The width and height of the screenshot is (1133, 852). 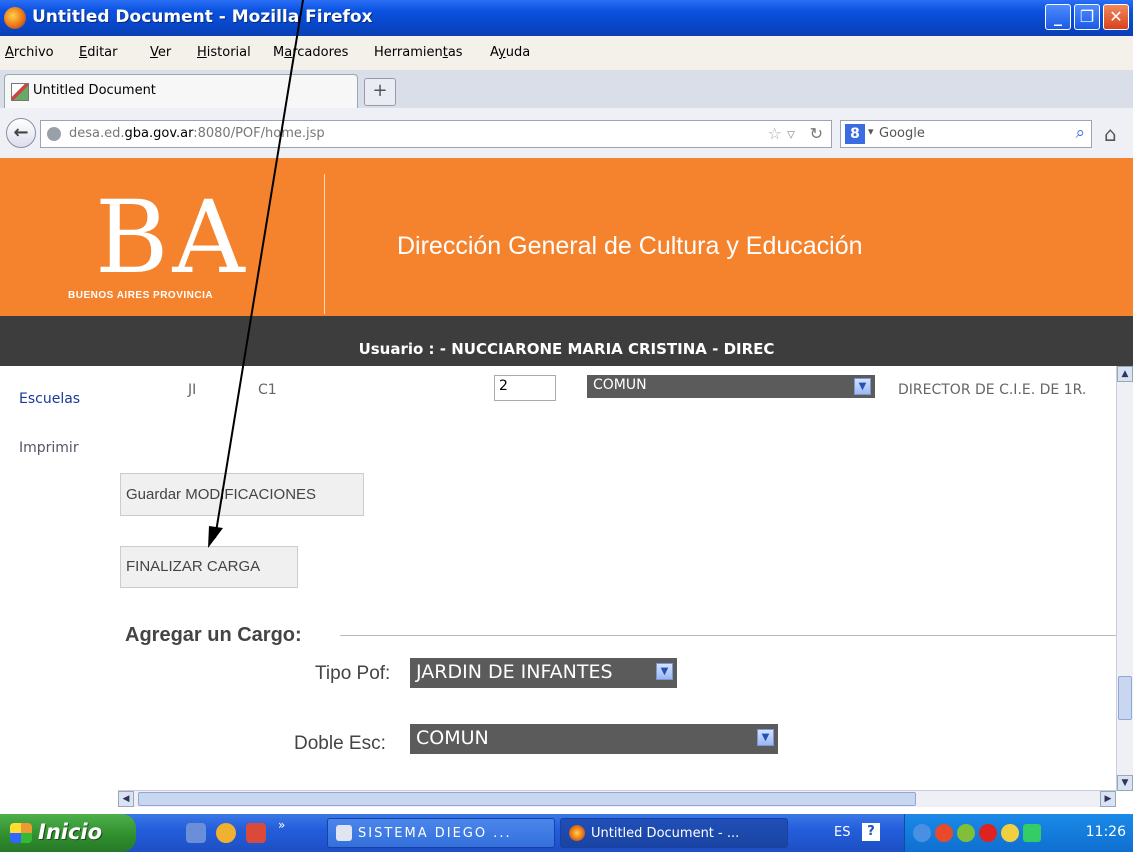 I want to click on reload-icon: ↻, so click(x=816, y=133).